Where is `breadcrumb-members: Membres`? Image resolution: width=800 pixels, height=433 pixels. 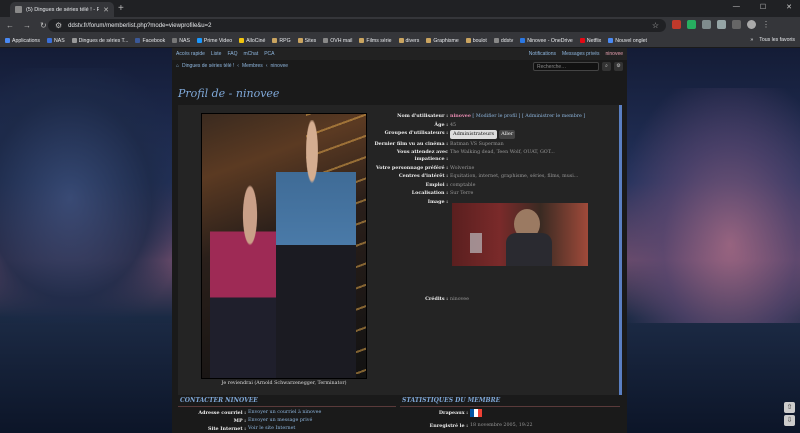 breadcrumb-members: Membres is located at coordinates (252, 66).